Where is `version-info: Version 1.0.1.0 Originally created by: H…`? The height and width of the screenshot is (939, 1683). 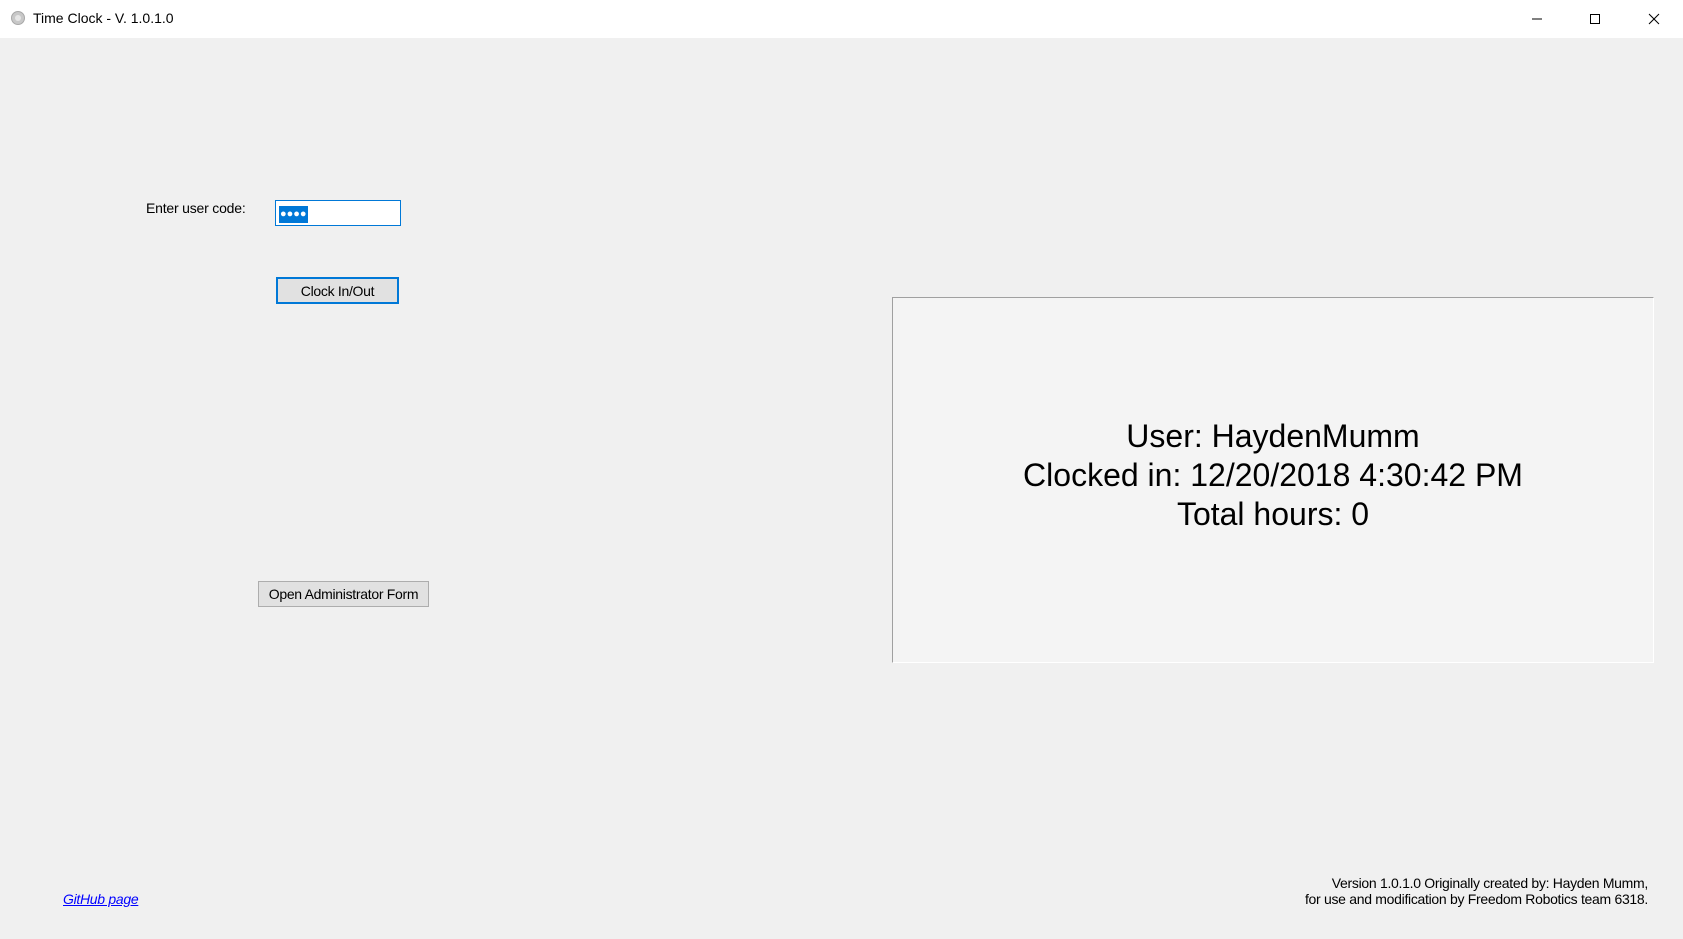 version-info: Version 1.0.1.0 Originally created by: H… is located at coordinates (1476, 891).